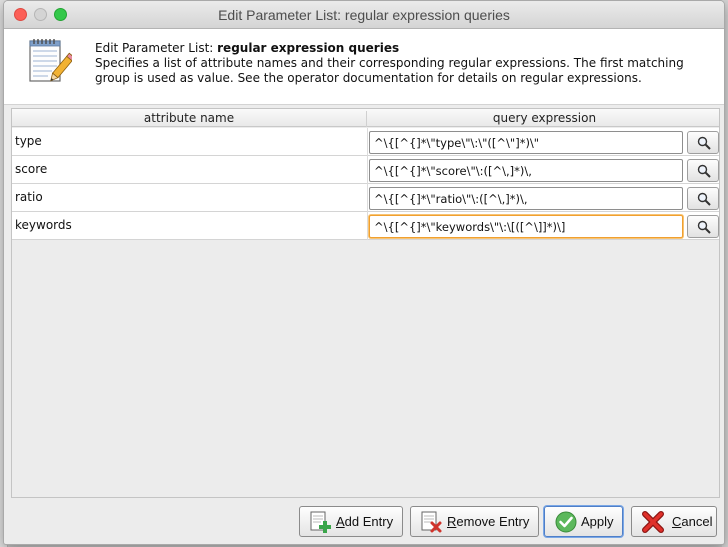 Image resolution: width=728 pixels, height=547 pixels. I want to click on checkmark-icon, so click(566, 522).